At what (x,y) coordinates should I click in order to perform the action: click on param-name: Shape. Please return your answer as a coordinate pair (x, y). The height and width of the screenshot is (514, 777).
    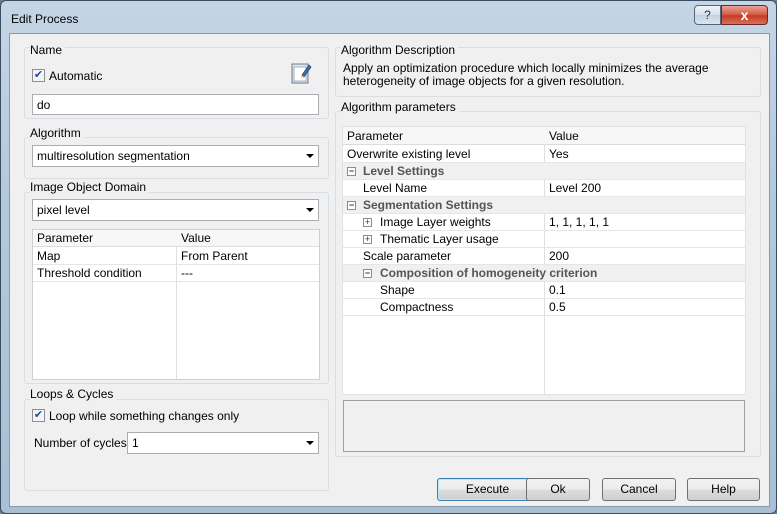
    Looking at the image, I should click on (397, 290).